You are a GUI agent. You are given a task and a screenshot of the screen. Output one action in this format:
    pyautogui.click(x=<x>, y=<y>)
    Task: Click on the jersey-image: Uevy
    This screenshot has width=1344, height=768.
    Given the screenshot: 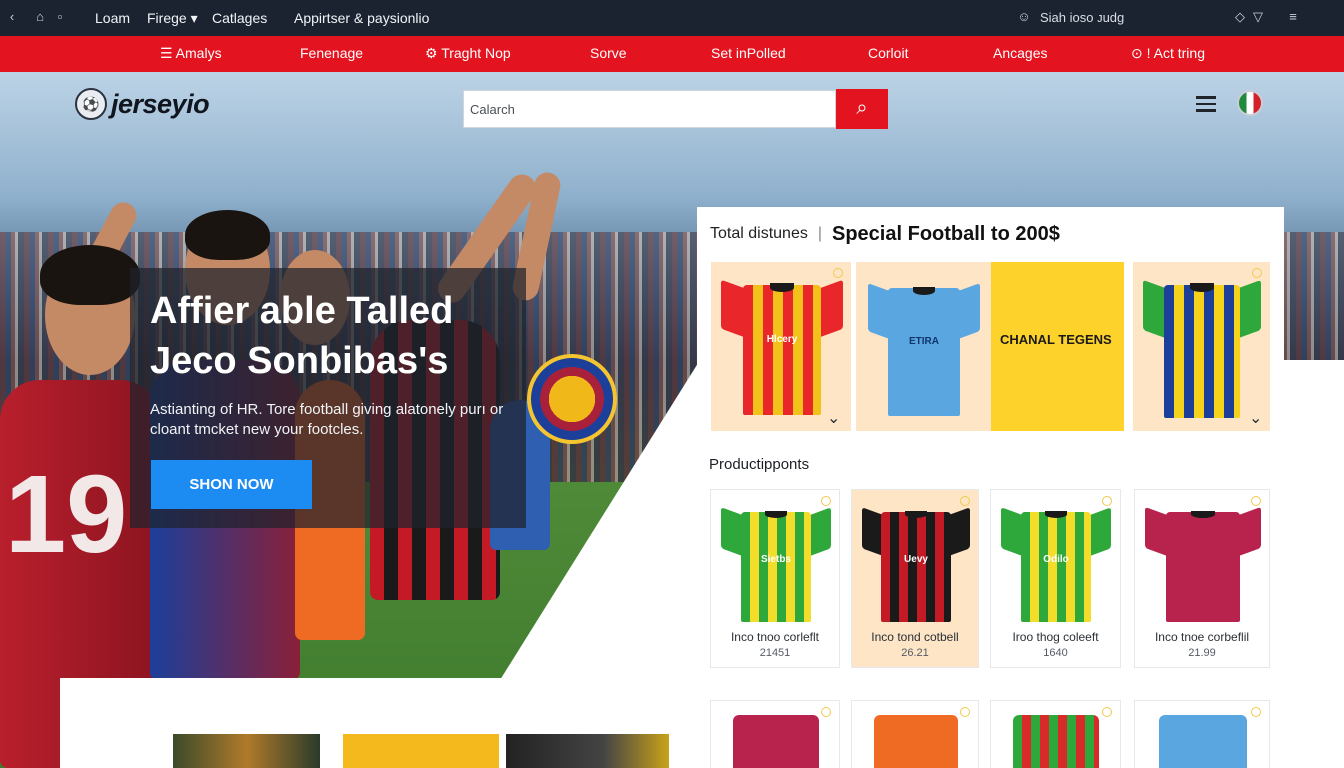 What is the action you would take?
    pyautogui.click(x=916, y=561)
    